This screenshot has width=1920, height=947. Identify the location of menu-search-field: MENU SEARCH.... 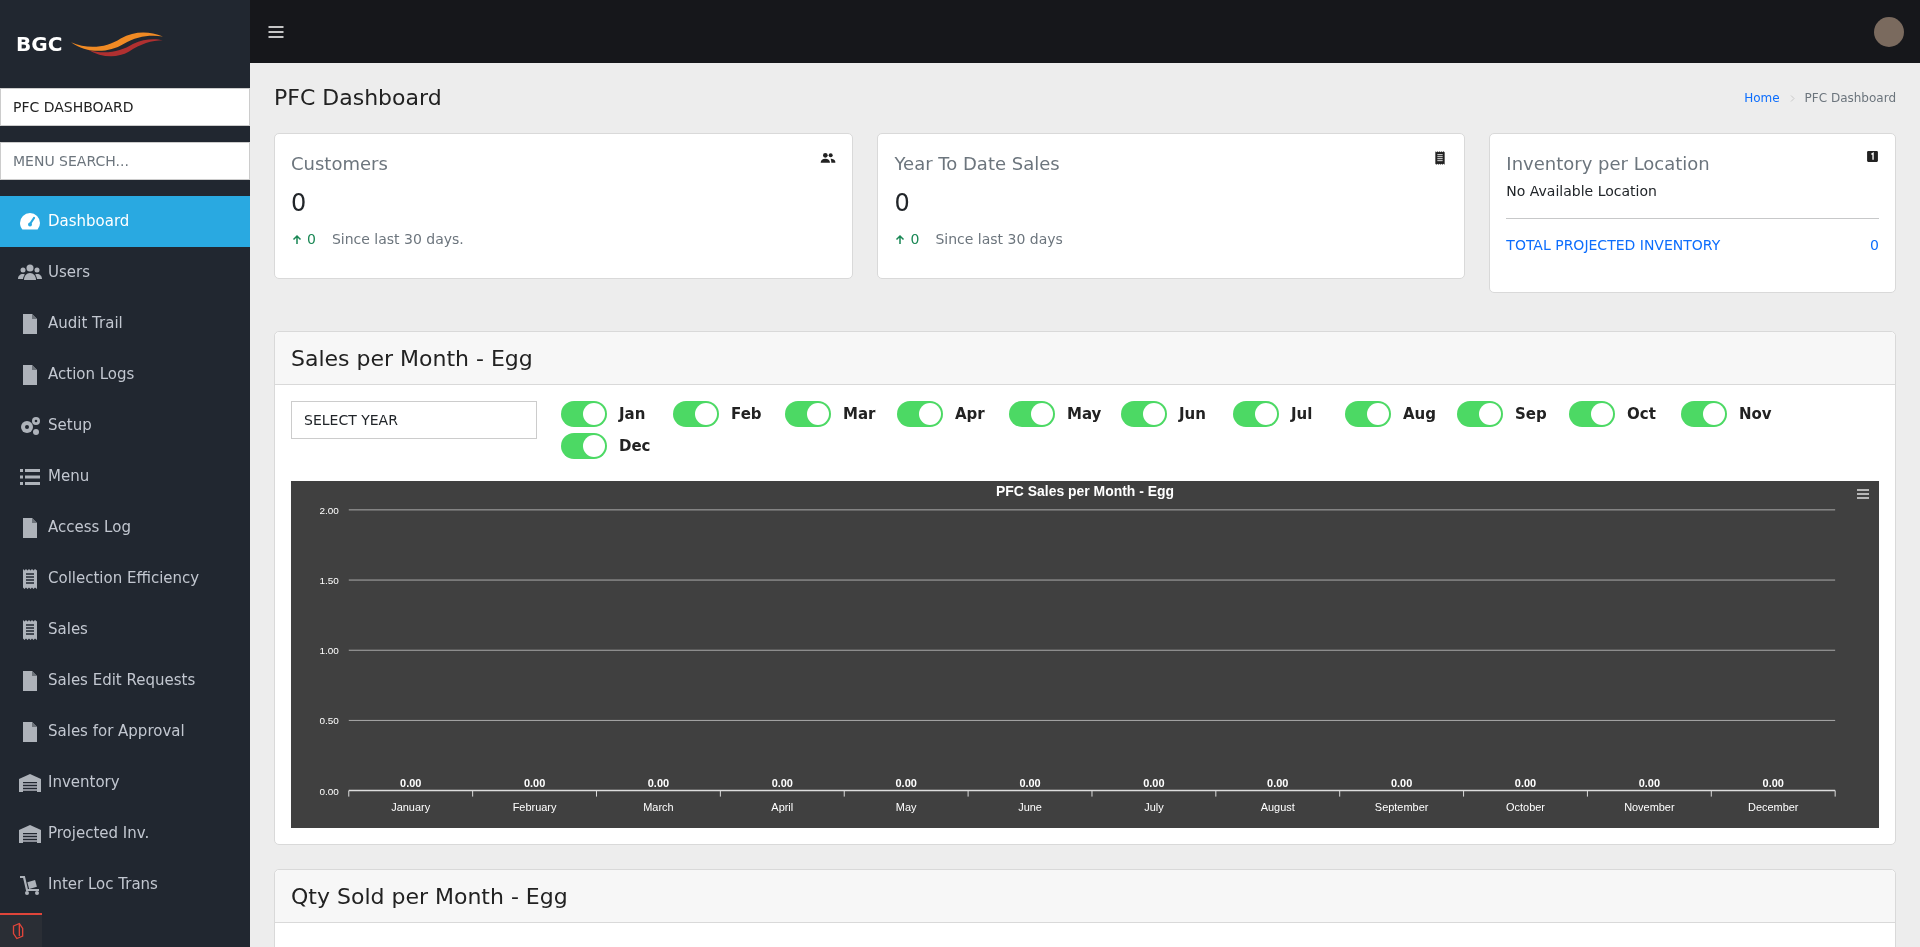
(125, 161).